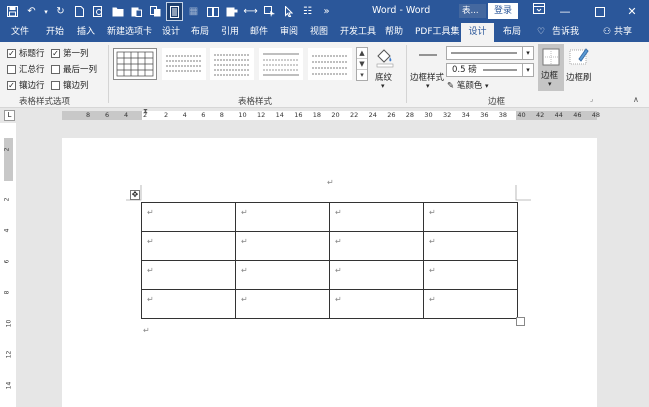 This screenshot has width=649, height=407. I want to click on cursor-icon, so click(269, 11).